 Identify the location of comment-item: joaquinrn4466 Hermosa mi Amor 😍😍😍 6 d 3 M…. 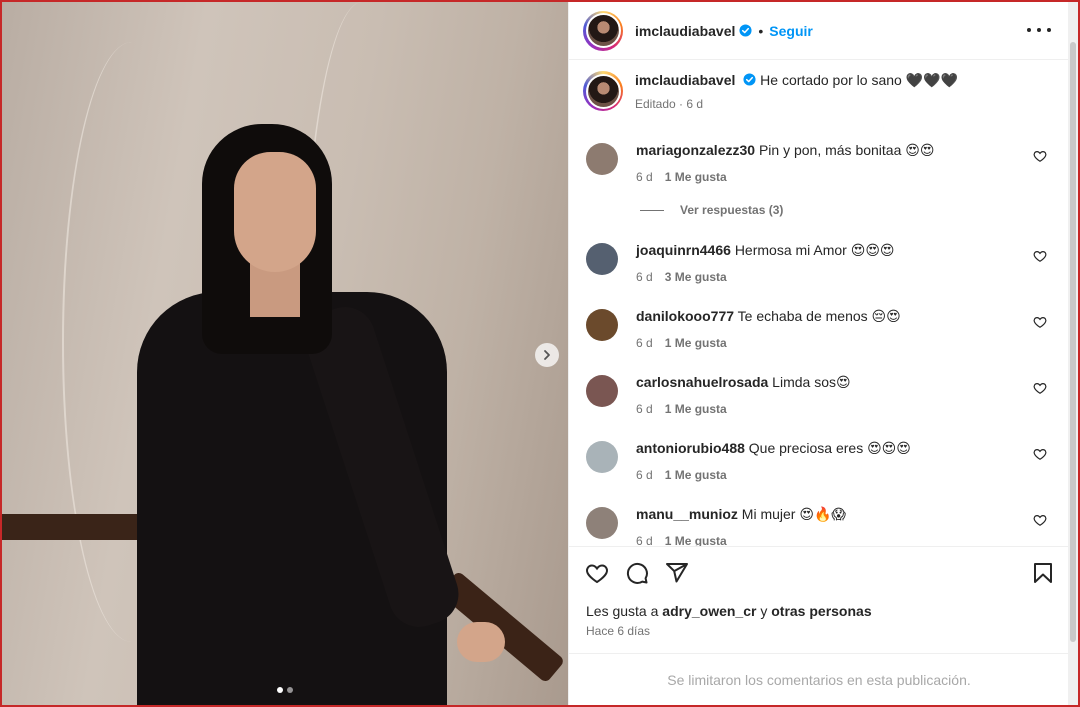
(818, 263).